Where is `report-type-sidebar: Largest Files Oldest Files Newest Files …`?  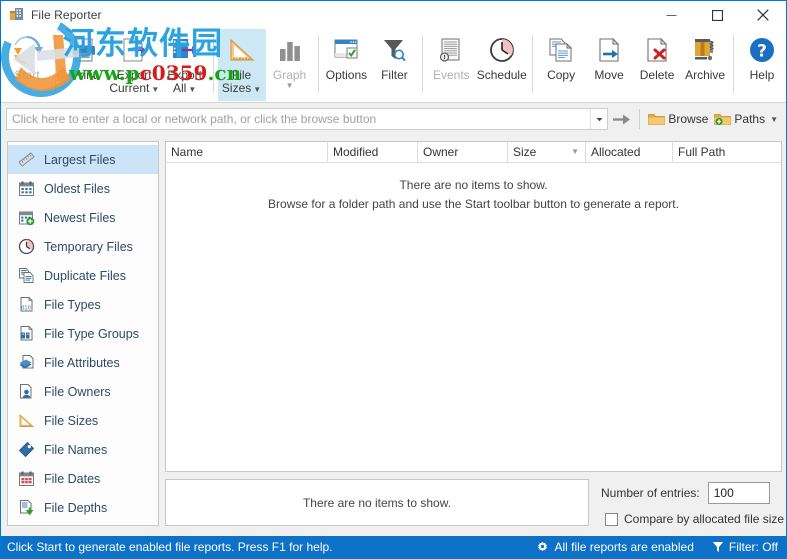 report-type-sidebar: Largest Files Oldest Files Newest Files … is located at coordinates (83, 333).